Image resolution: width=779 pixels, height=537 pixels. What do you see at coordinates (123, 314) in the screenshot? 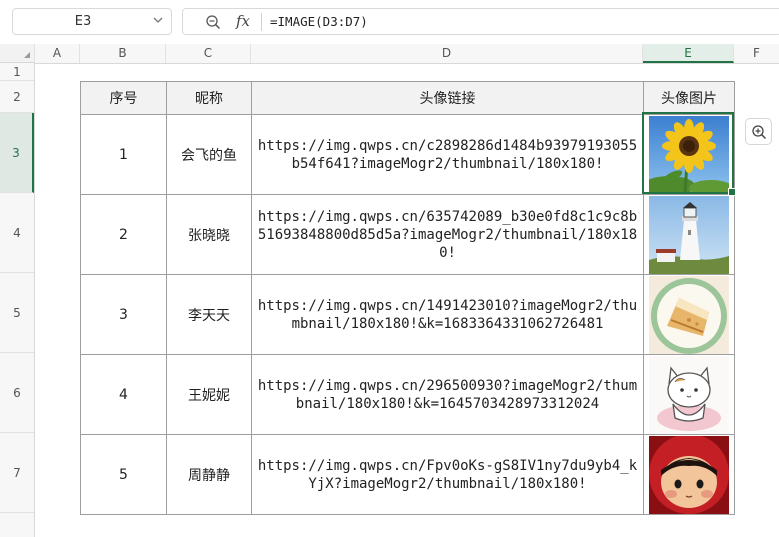
I see `cell-no: 3` at bounding box center [123, 314].